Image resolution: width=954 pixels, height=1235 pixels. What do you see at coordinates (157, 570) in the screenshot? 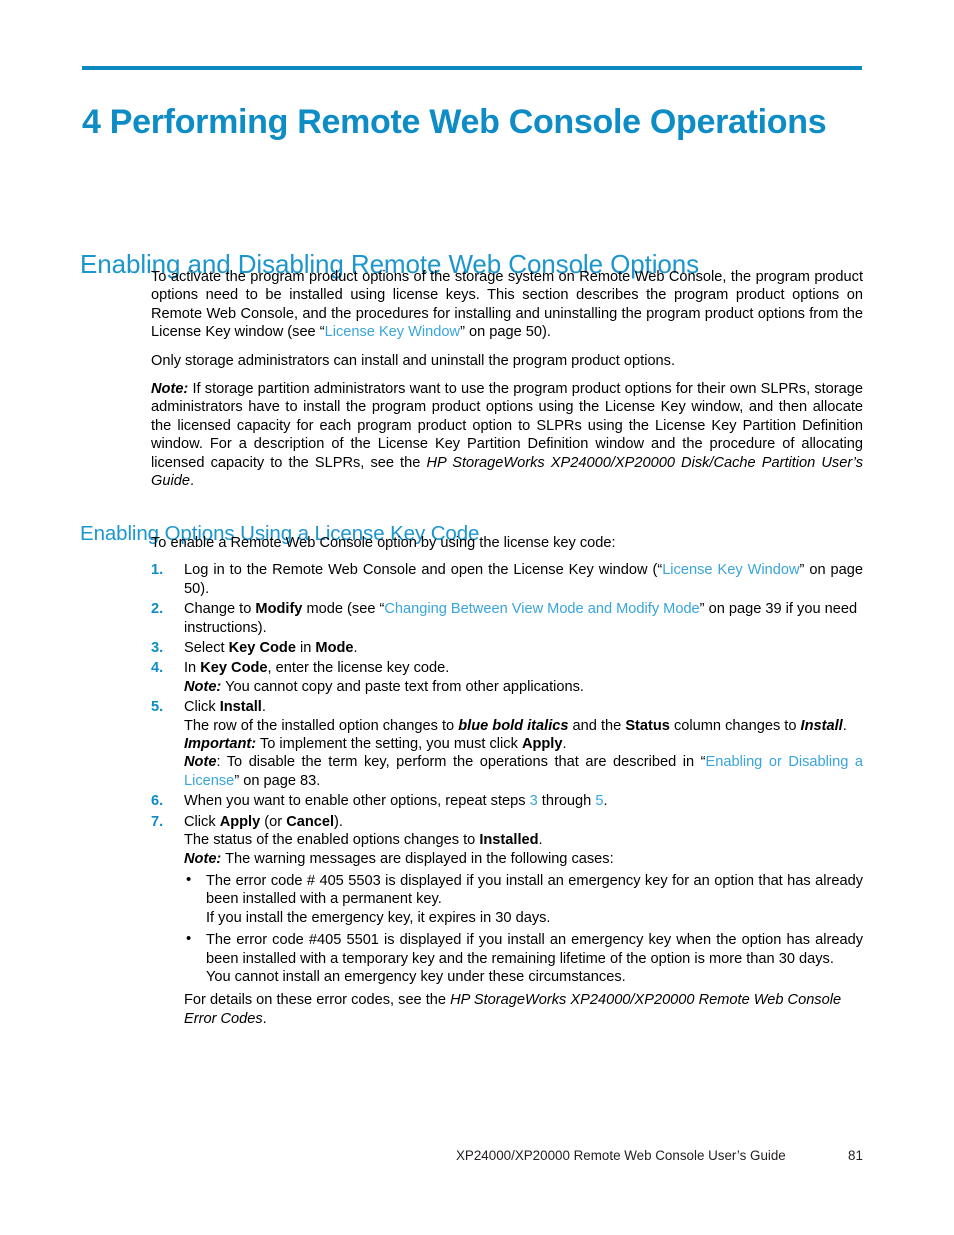
I see `step-1-number: 1.` at bounding box center [157, 570].